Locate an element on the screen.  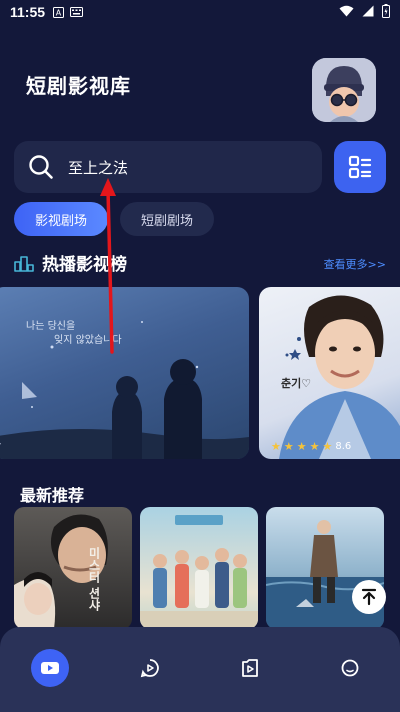
list-grid-icon is located at coordinates (360, 167).